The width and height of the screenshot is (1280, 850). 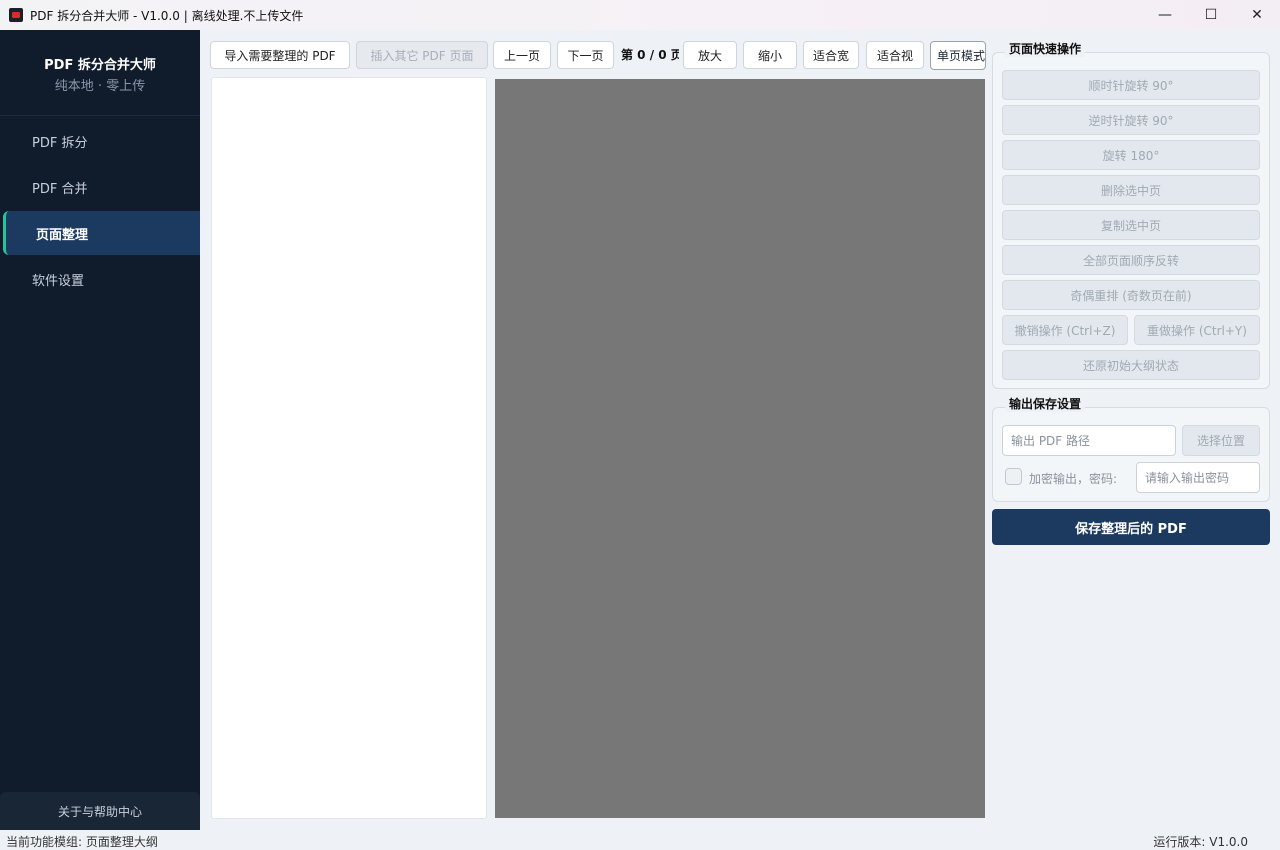 What do you see at coordinates (831, 55) in the screenshot?
I see `fit-width-button: 适合宽` at bounding box center [831, 55].